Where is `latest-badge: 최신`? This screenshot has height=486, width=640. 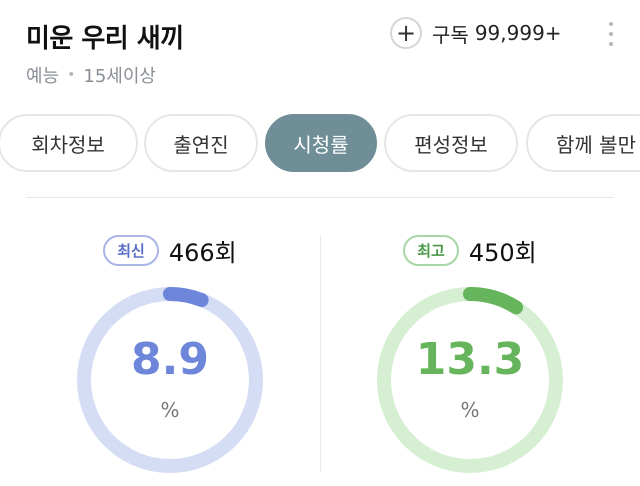 latest-badge: 최신 is located at coordinates (131, 250).